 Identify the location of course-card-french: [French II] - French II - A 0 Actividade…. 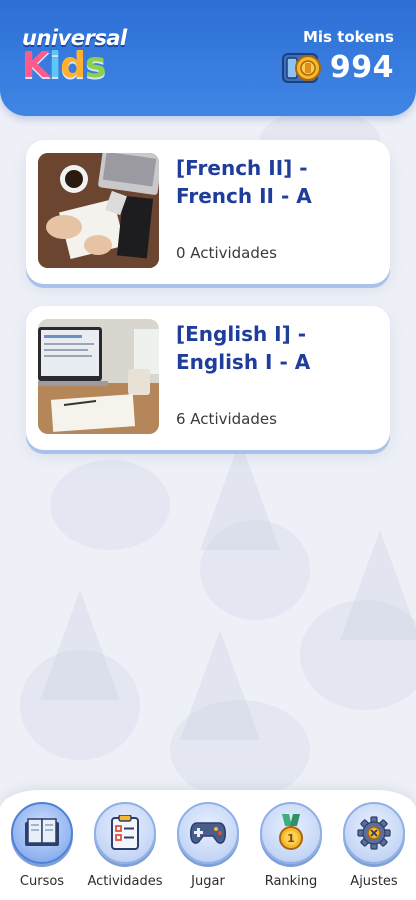
(208, 212).